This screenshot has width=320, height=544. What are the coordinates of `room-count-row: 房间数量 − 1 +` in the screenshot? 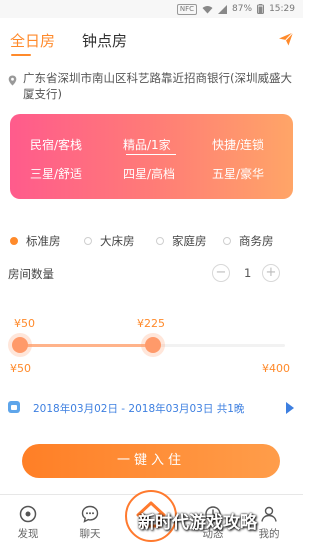 It's located at (150, 274).